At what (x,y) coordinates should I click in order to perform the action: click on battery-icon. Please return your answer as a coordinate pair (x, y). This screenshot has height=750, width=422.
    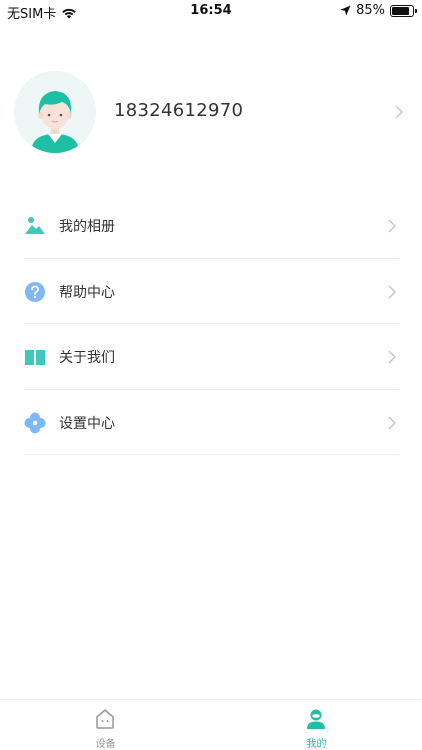
    Looking at the image, I should click on (403, 10).